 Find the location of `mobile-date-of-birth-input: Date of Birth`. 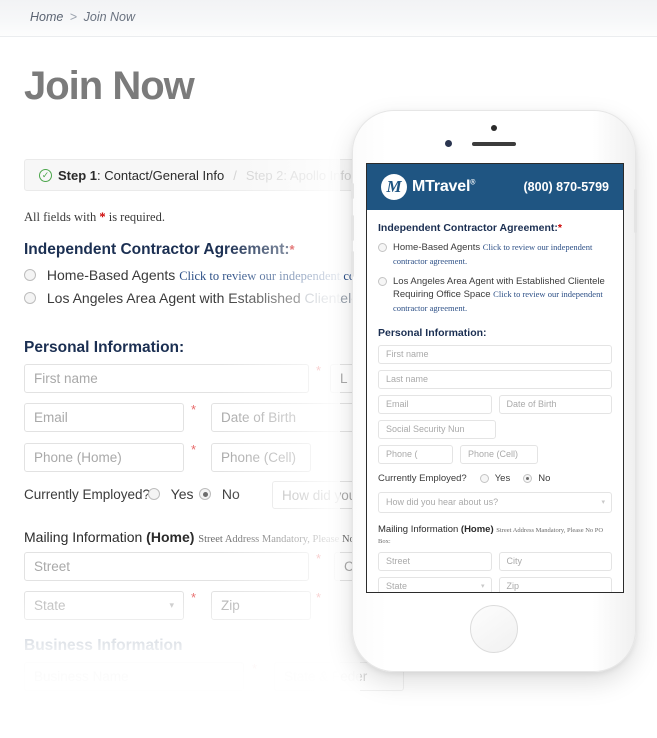

mobile-date-of-birth-input: Date of Birth is located at coordinates (555, 404).